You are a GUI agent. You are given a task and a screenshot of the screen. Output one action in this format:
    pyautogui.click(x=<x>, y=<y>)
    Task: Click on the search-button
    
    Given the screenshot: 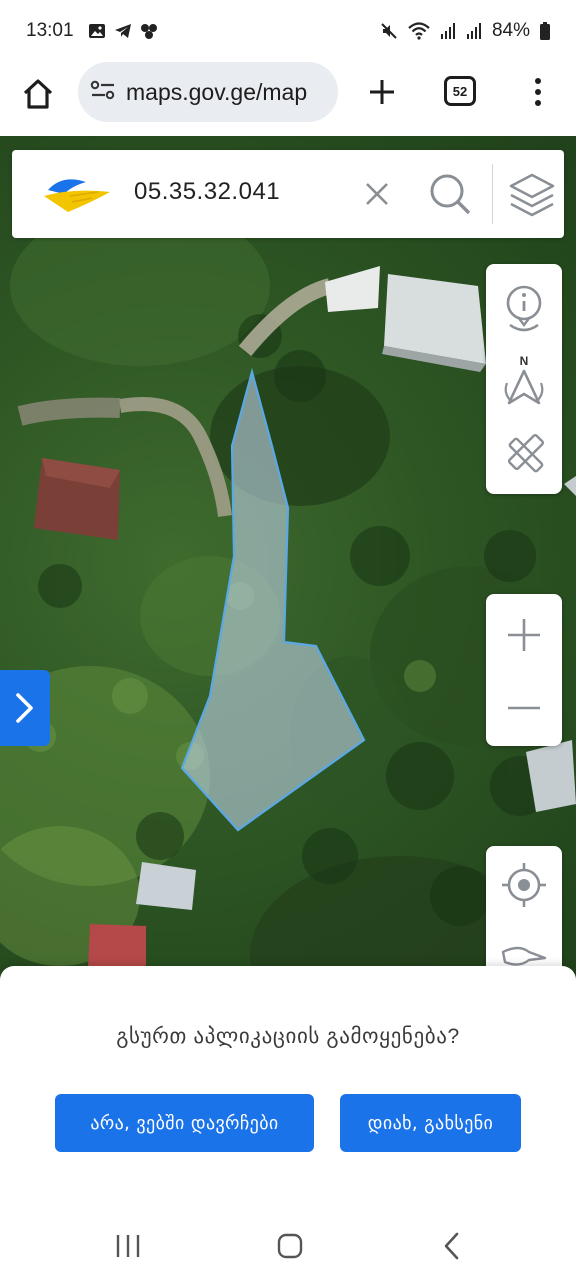 What is the action you would take?
    pyautogui.click(x=450, y=194)
    